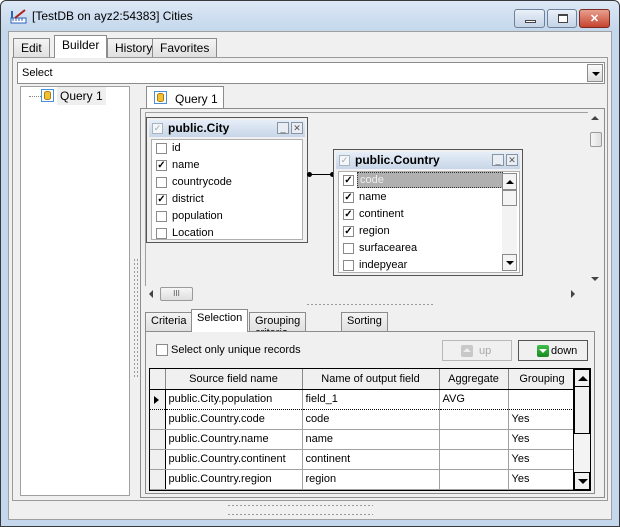 The width and height of the screenshot is (620, 527). Describe the element at coordinates (311, 73) in the screenshot. I see `query-type-select: Select` at that location.